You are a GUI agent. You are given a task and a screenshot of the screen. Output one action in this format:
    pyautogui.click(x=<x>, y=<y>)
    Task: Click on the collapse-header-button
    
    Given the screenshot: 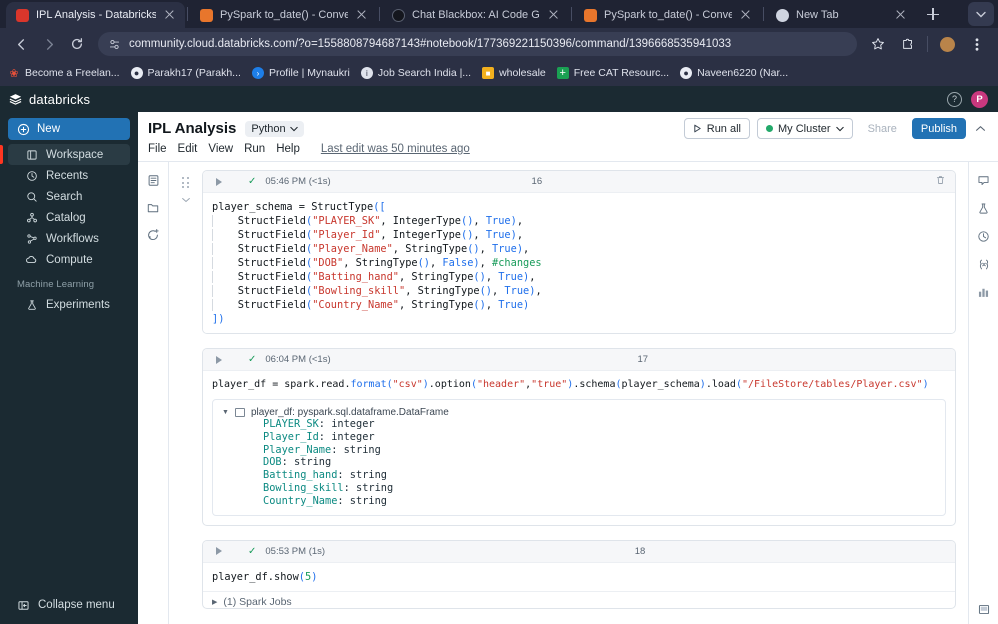 What is the action you would take?
    pyautogui.click(x=980, y=128)
    